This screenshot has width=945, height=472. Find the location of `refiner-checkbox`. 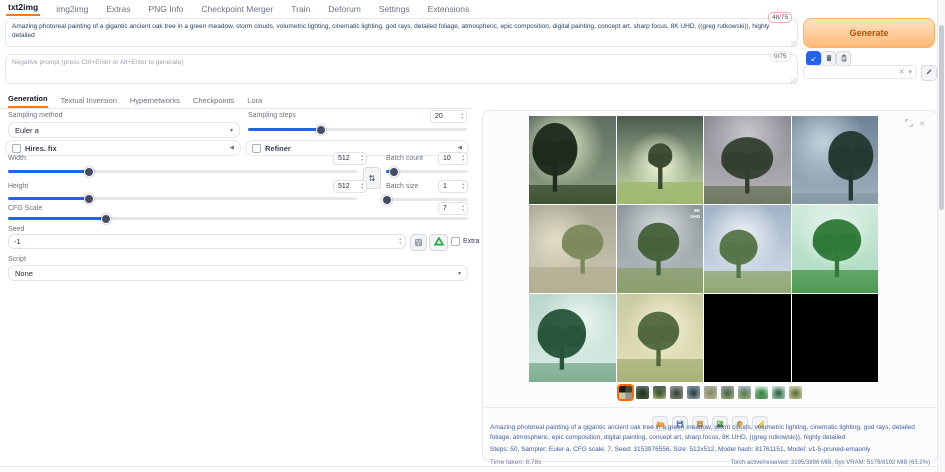

refiner-checkbox is located at coordinates (256, 148).